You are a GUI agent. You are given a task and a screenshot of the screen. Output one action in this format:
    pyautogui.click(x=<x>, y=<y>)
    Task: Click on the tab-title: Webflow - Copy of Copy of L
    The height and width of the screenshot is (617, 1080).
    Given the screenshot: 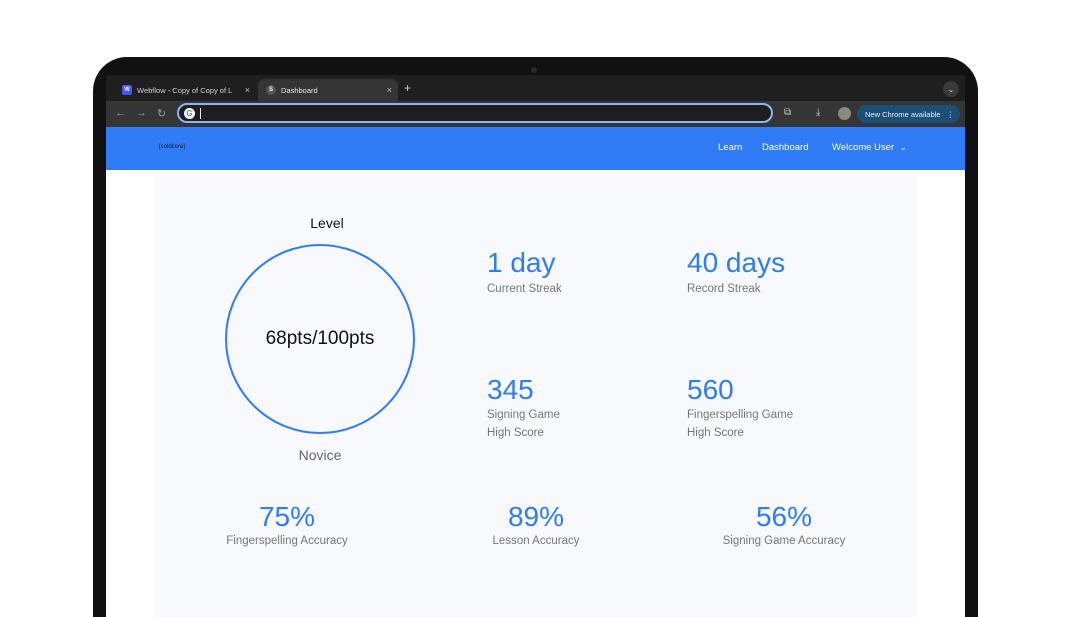 What is the action you would take?
    pyautogui.click(x=185, y=90)
    